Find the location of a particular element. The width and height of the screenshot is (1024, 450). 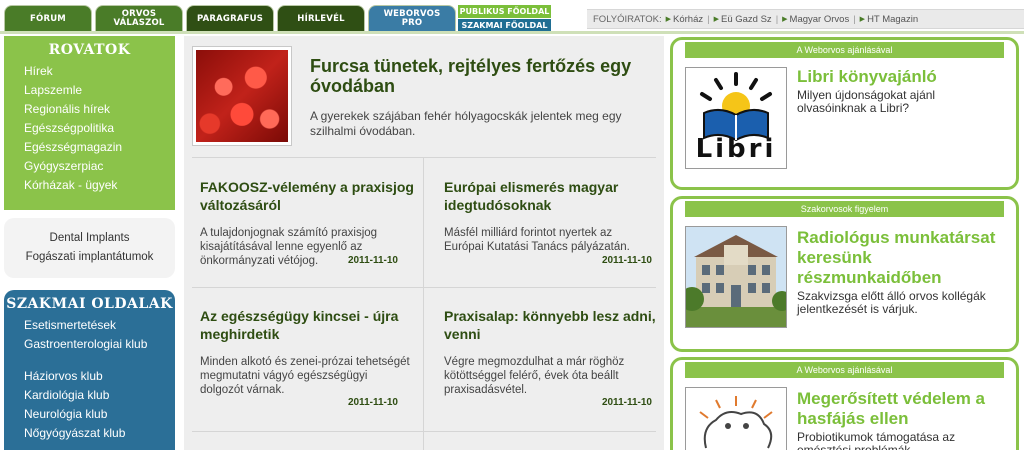

promo-header: Szakorvosok figyelem is located at coordinates (844, 209).